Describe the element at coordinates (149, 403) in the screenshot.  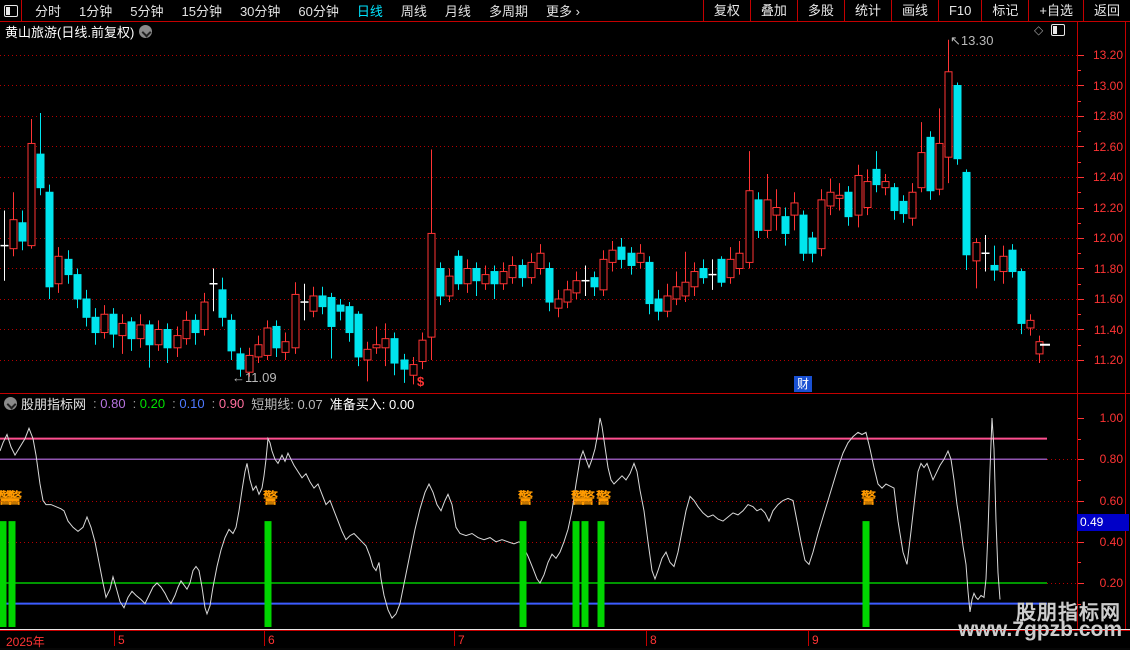
I see `indicator-param: : 0.20` at that location.